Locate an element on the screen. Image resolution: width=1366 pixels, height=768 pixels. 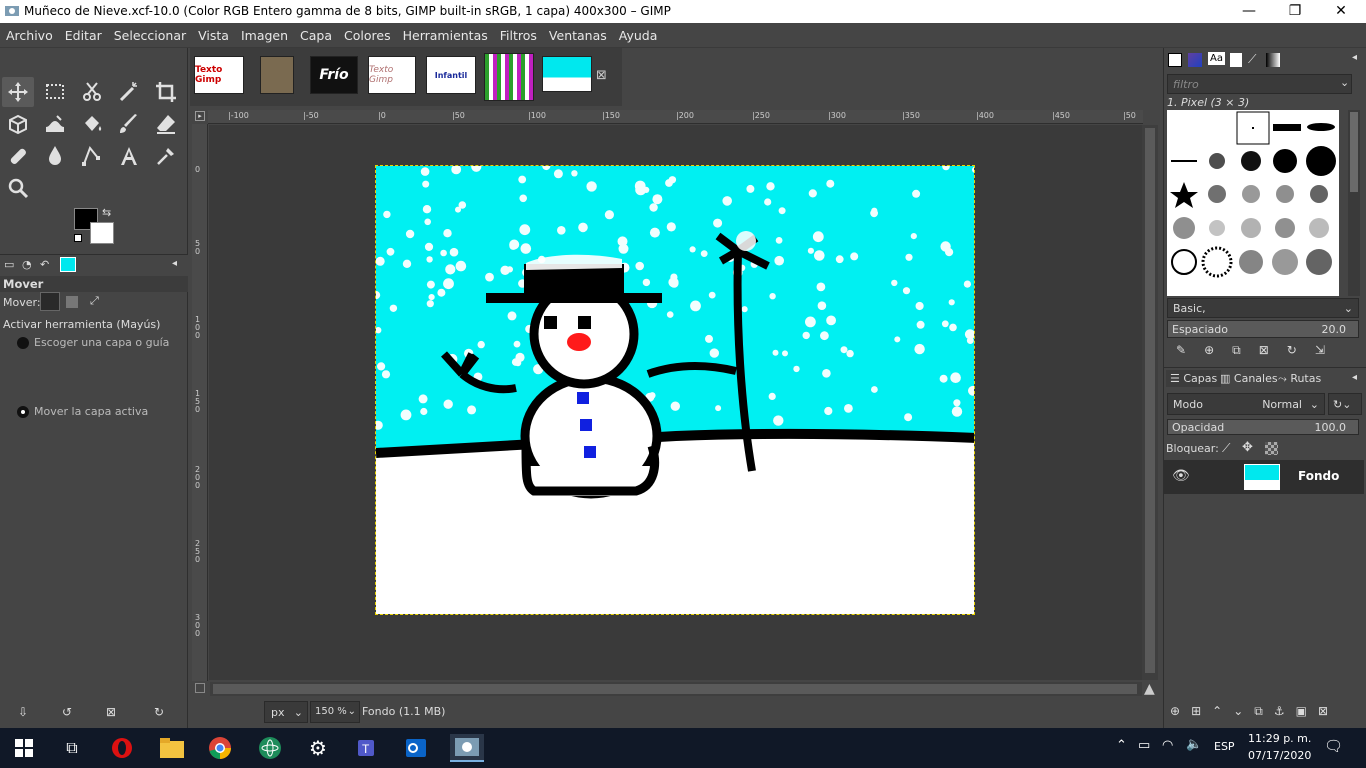
rect-select-icon is located at coordinates (55, 92).